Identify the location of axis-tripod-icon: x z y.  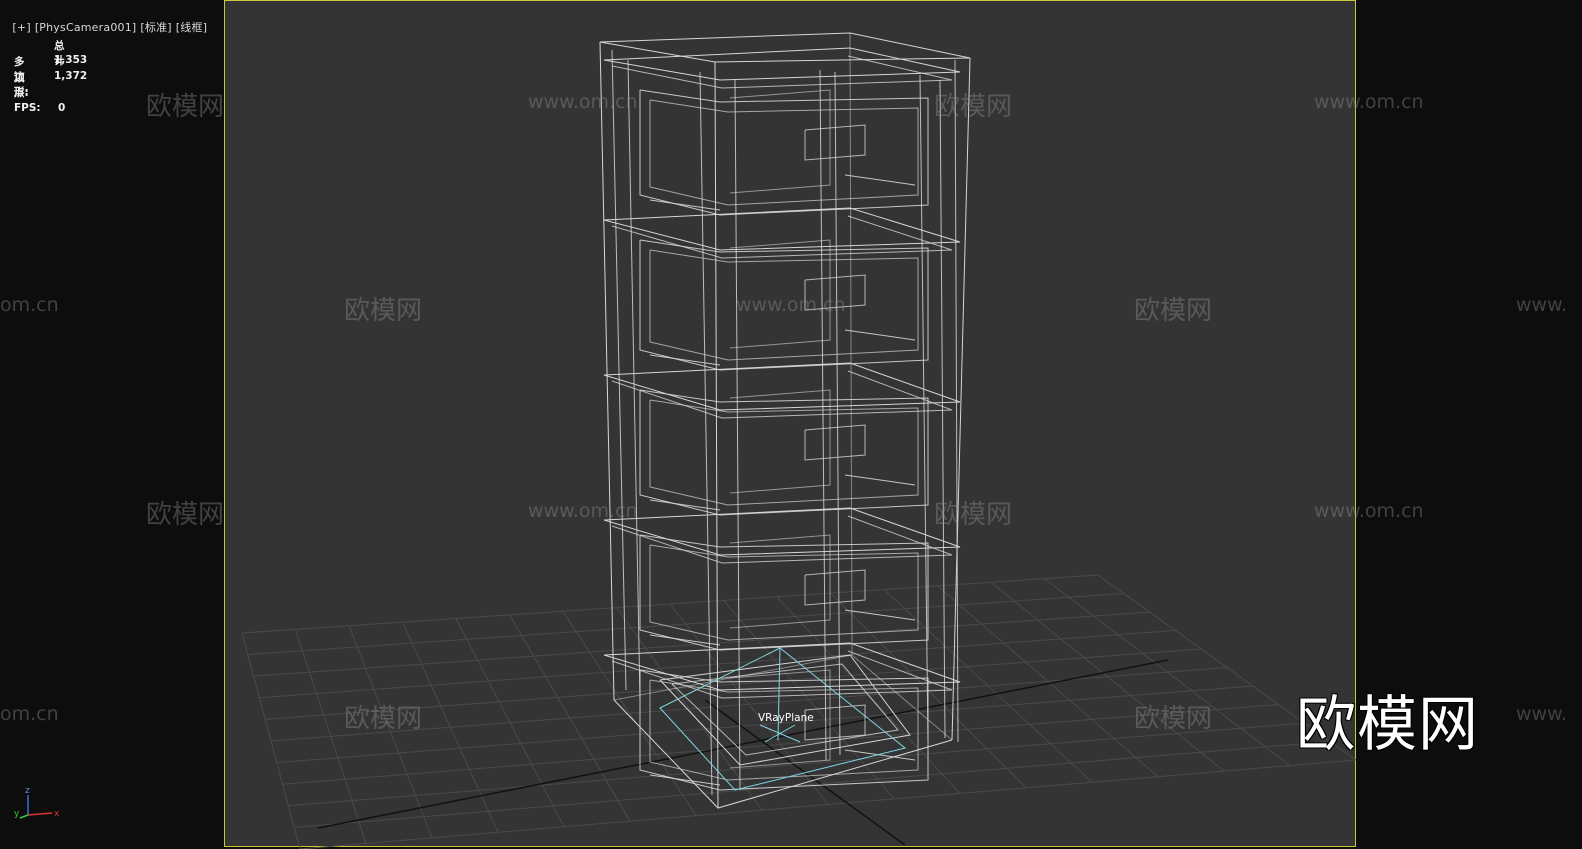
(37, 802).